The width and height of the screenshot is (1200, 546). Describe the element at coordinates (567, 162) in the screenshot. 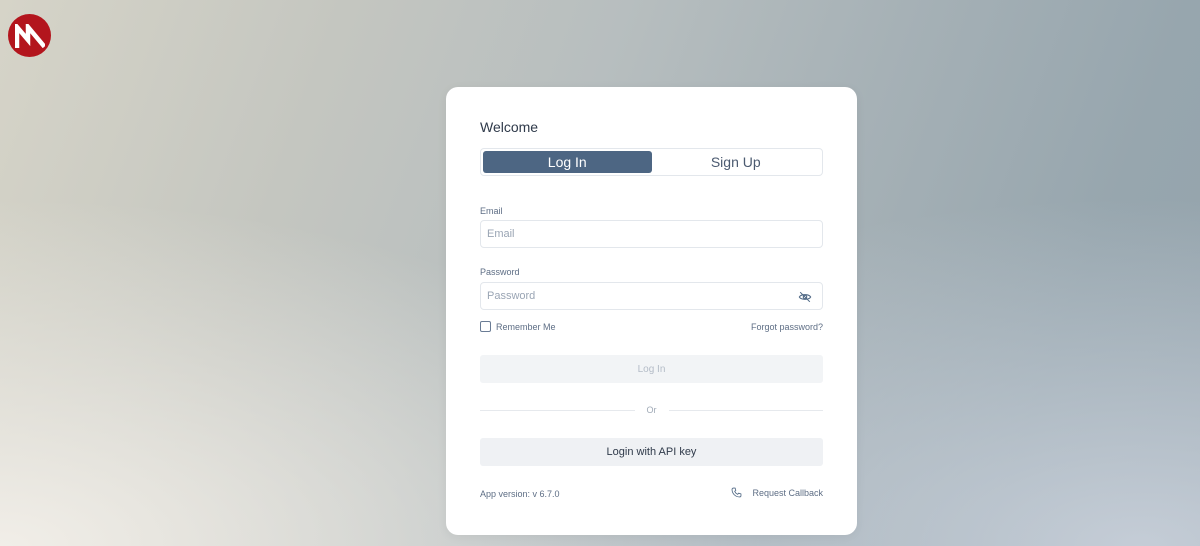

I see `tab-log-in: Log In` at that location.